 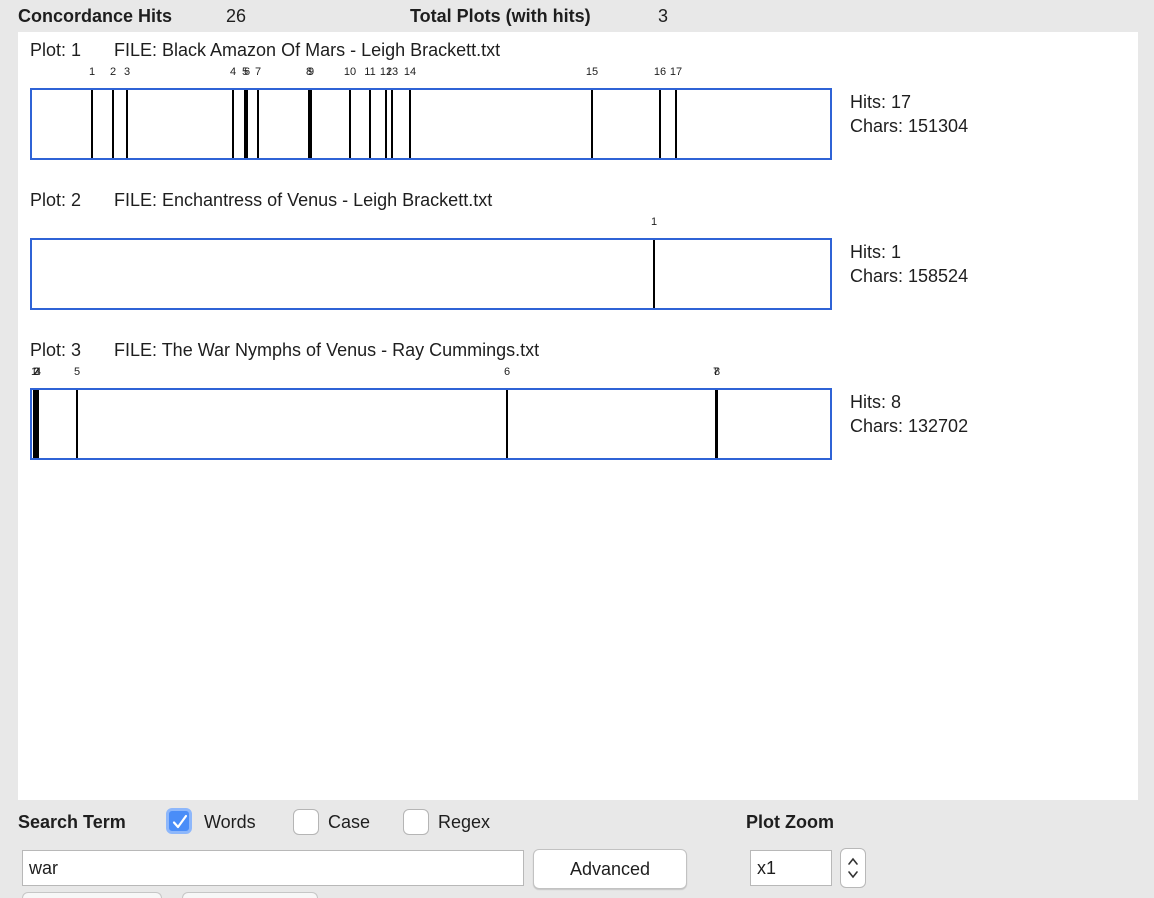 What do you see at coordinates (306, 822) in the screenshot?
I see `case-checkbox` at bounding box center [306, 822].